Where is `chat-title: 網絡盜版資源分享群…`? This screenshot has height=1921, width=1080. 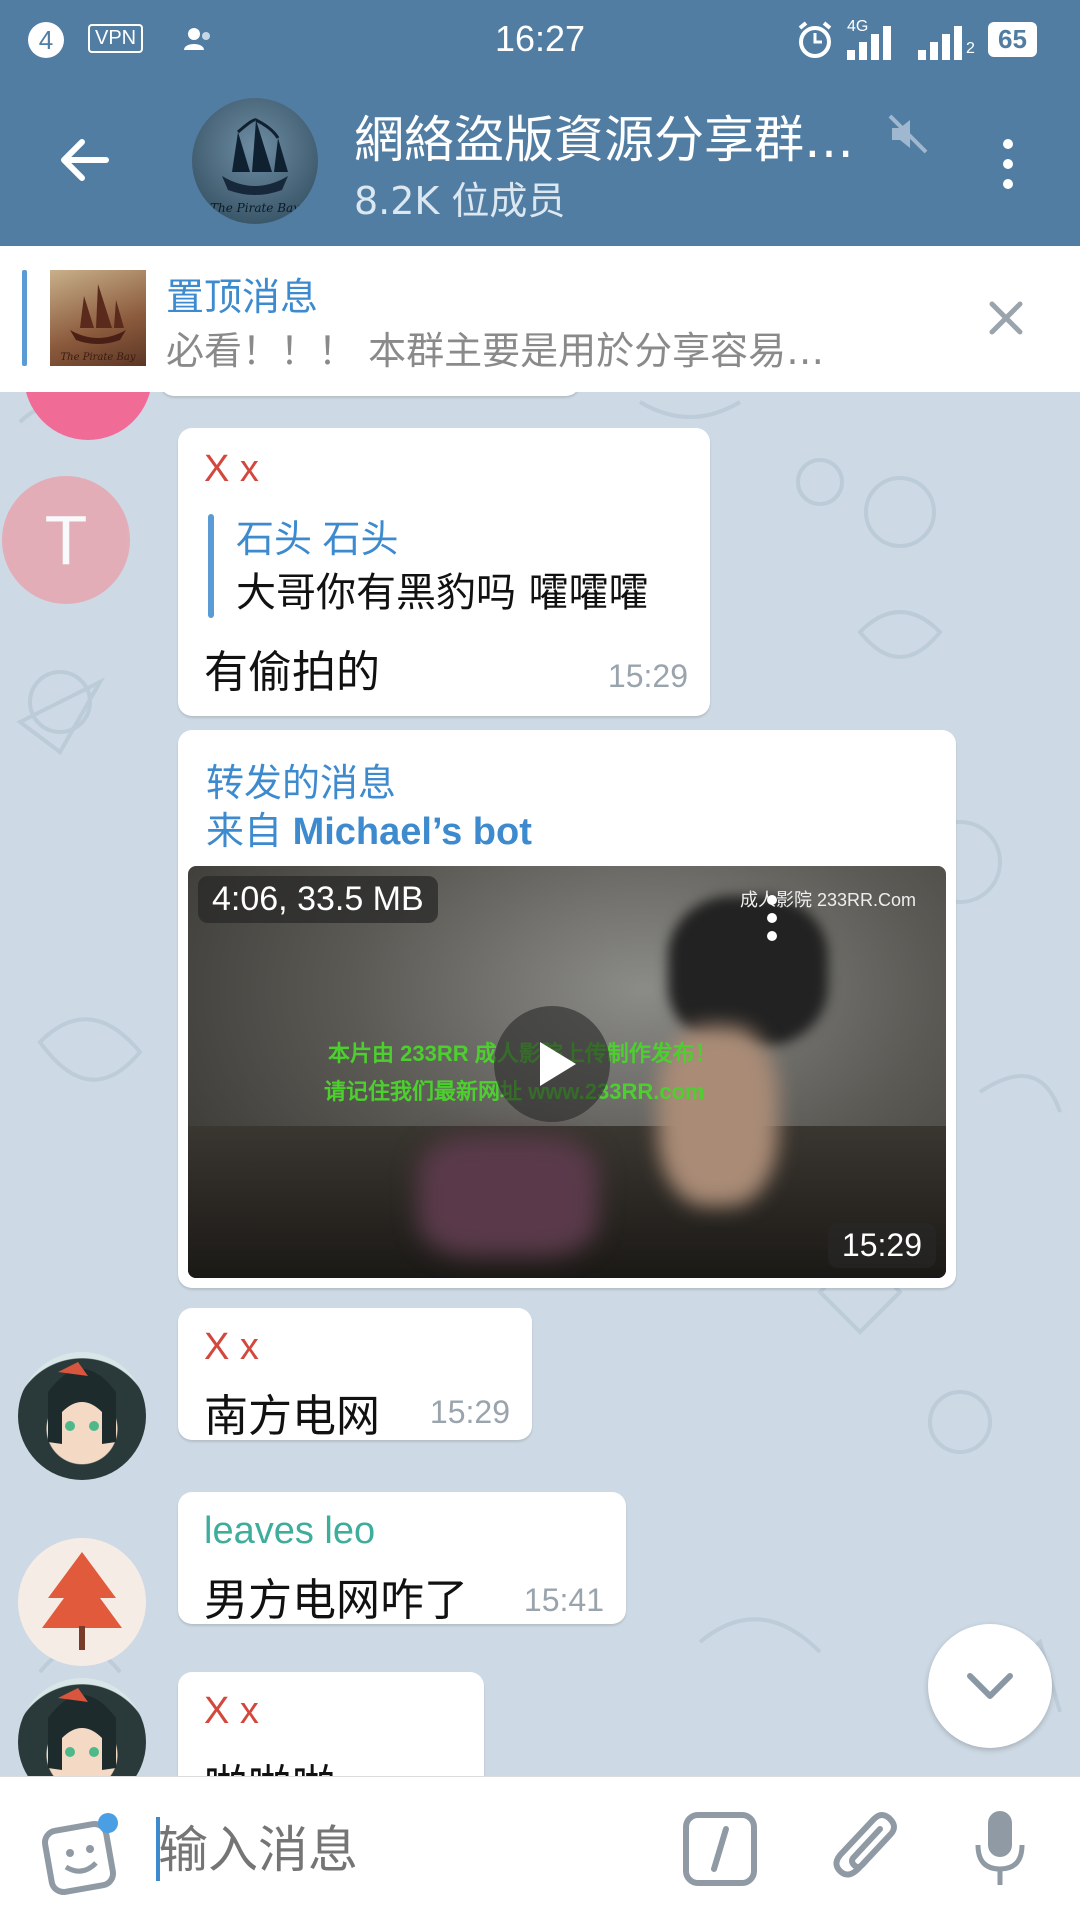 chat-title: 網絡盜版資源分享群… is located at coordinates (624, 136).